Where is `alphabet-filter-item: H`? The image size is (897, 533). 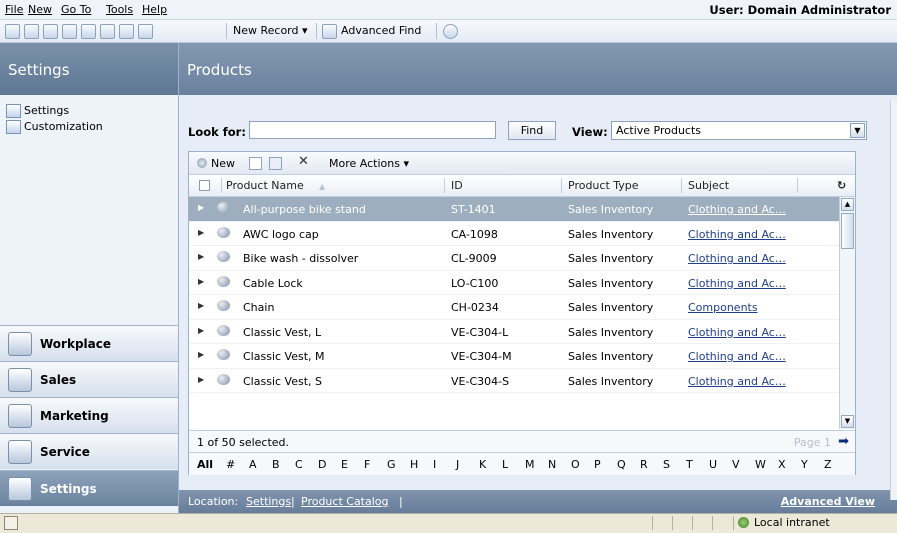
alphabet-filter-item: H is located at coordinates (414, 464).